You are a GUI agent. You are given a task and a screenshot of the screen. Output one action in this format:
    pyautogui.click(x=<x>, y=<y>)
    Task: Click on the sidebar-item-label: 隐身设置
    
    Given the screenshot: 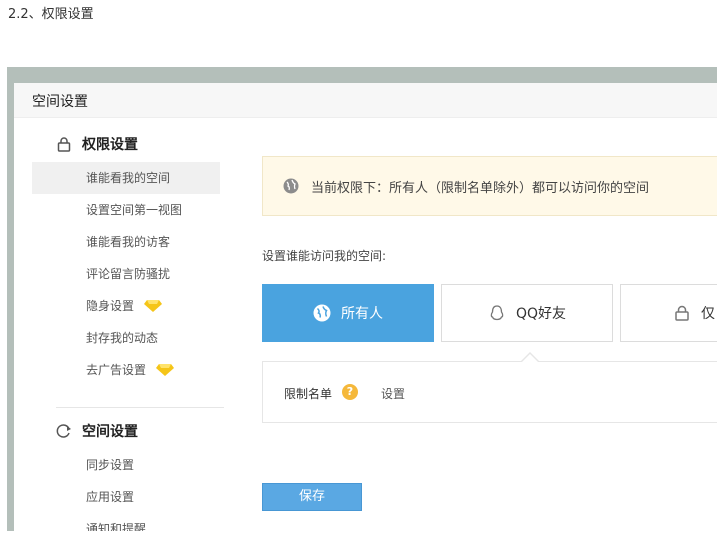 What is the action you would take?
    pyautogui.click(x=110, y=306)
    